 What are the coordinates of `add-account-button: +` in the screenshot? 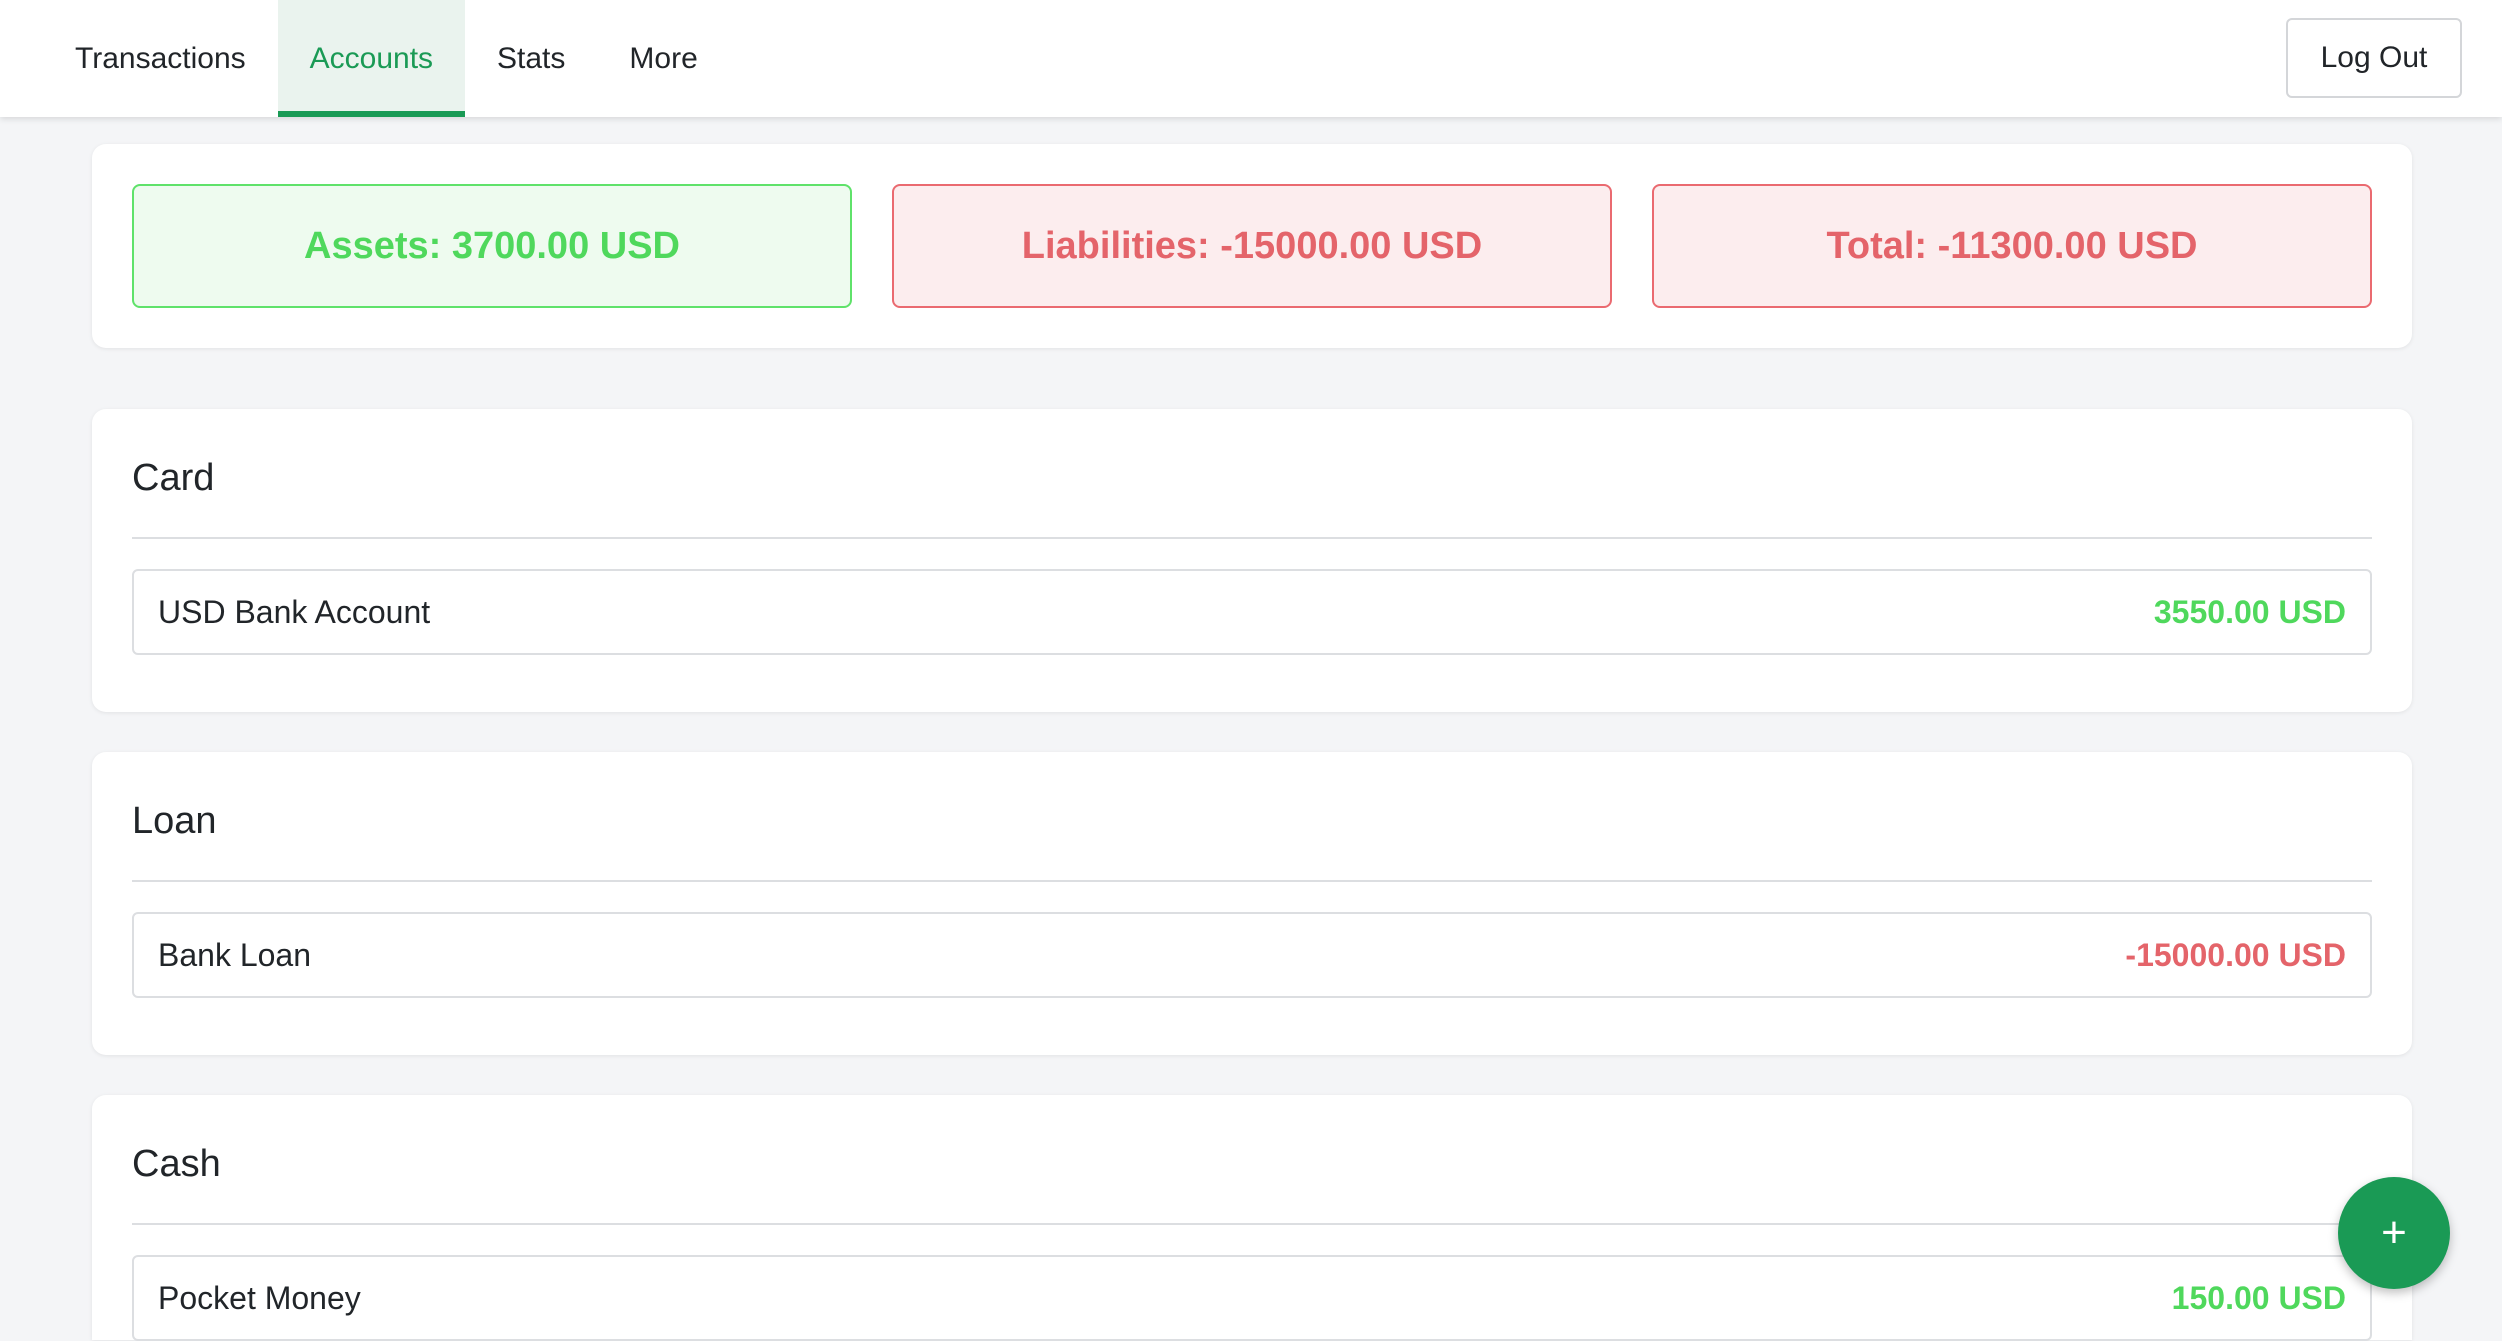 It's located at (2394, 1233).